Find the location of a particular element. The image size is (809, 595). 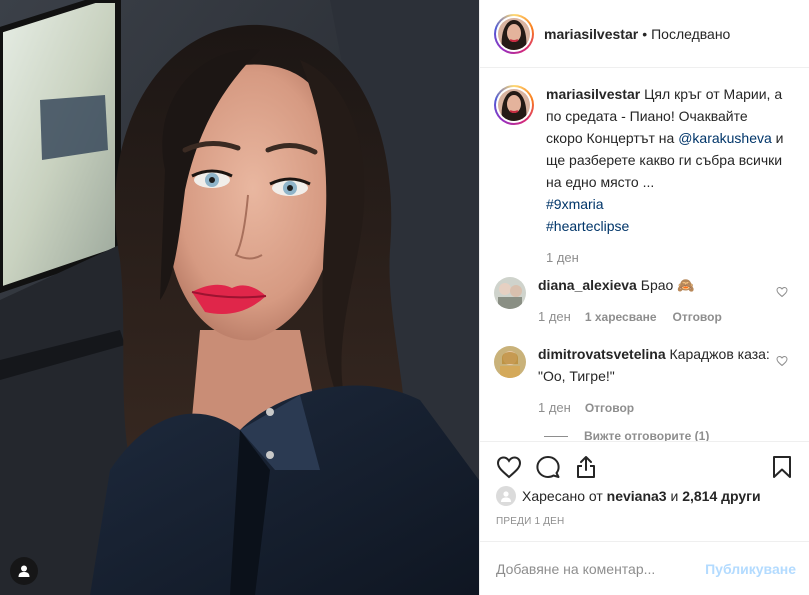

view-replies-button: Вижте отговорите (1) is located at coordinates (669, 435).